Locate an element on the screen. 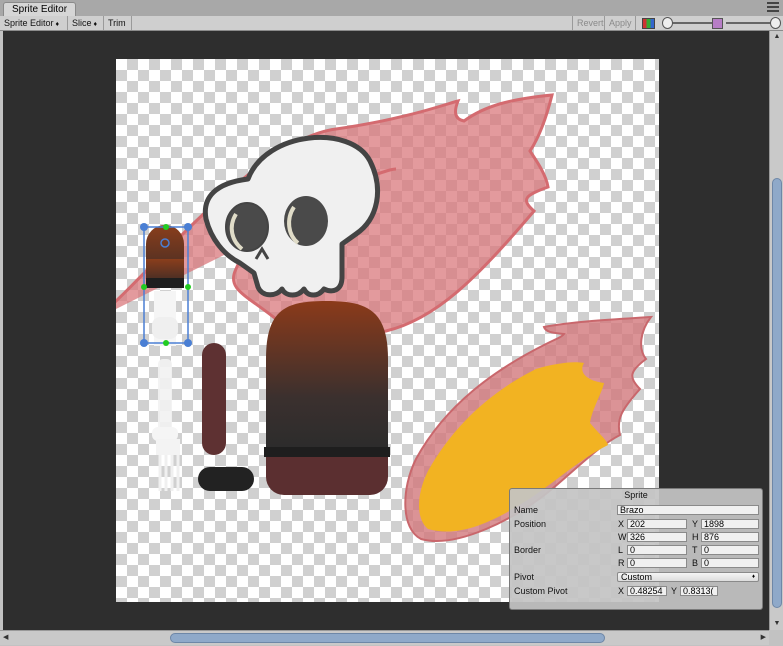 The height and width of the screenshot is (646, 783). pivot-dropdown-value: Custom is located at coordinates (637, 577).